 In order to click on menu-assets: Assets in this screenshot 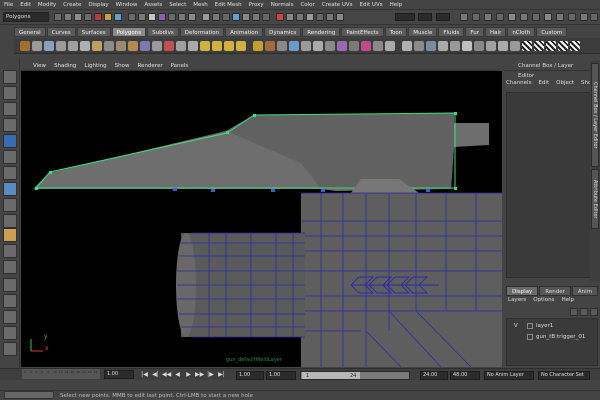, I will do `click(153, 5)`.